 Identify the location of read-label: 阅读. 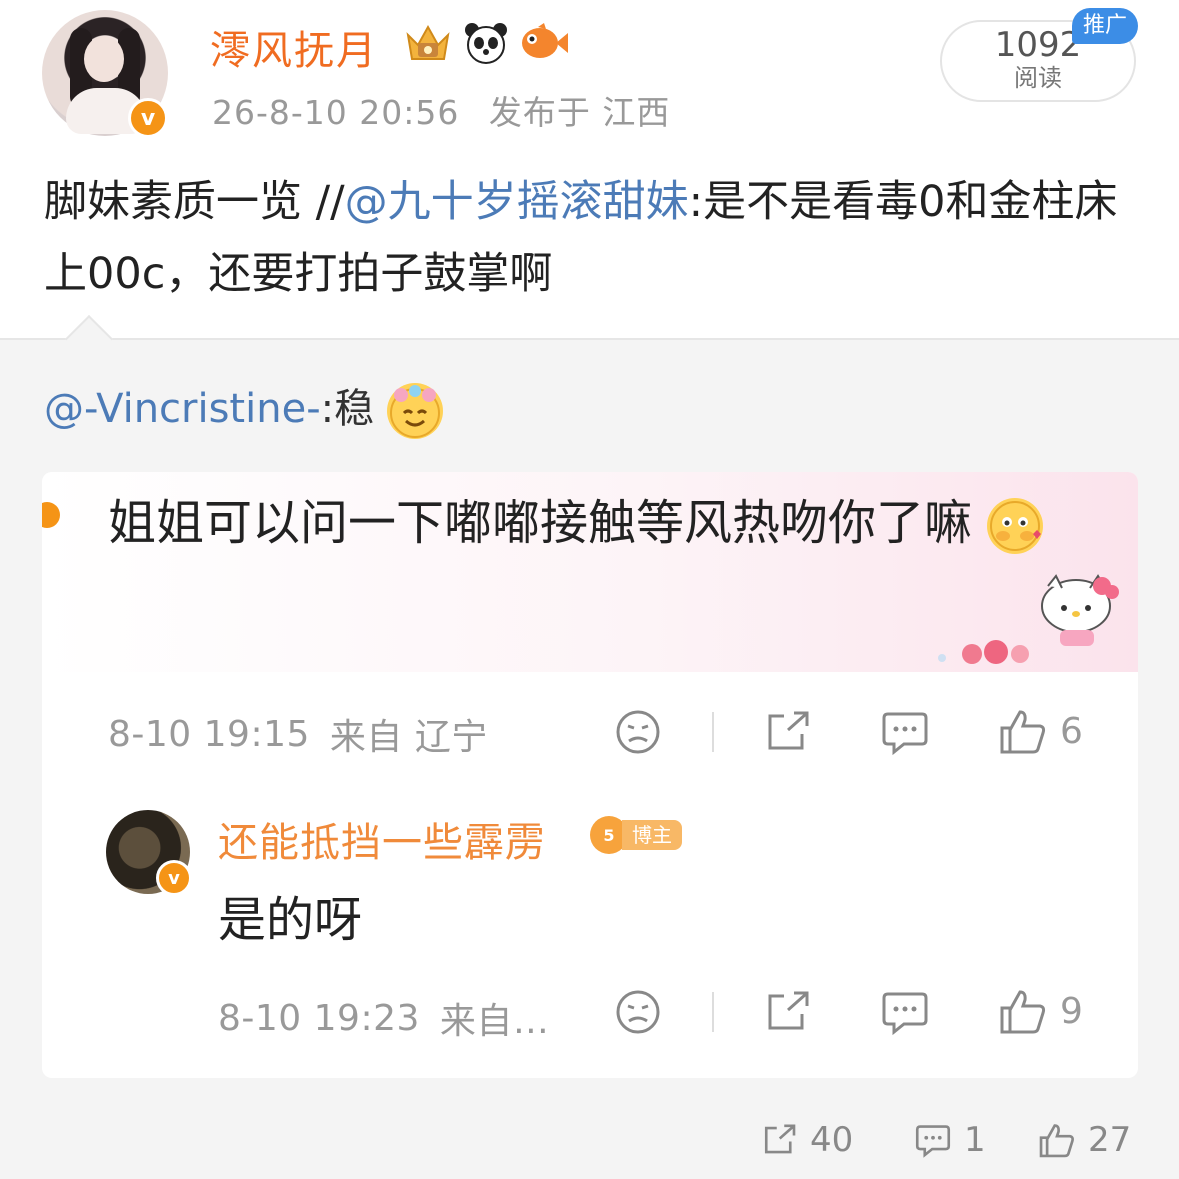
(1038, 78).